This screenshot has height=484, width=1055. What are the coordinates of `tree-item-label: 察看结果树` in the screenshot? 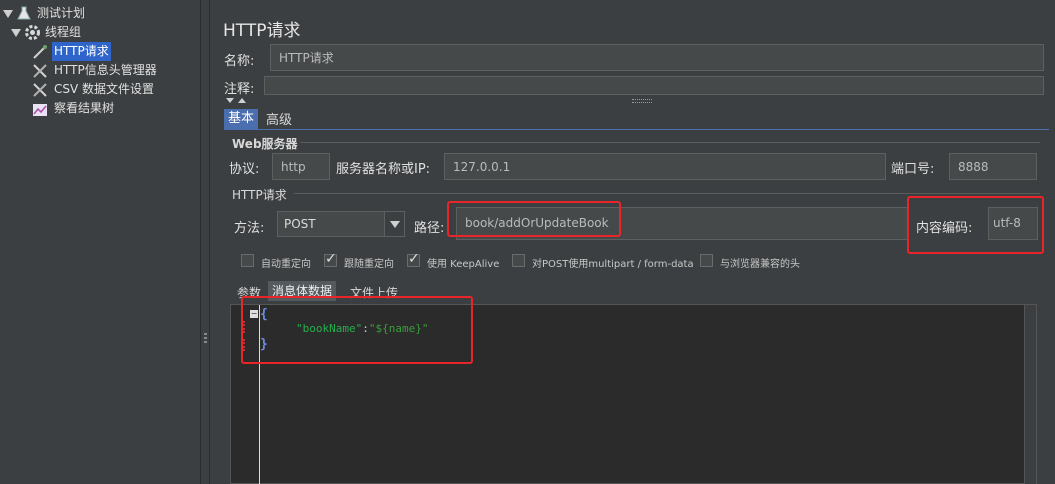 It's located at (84, 108).